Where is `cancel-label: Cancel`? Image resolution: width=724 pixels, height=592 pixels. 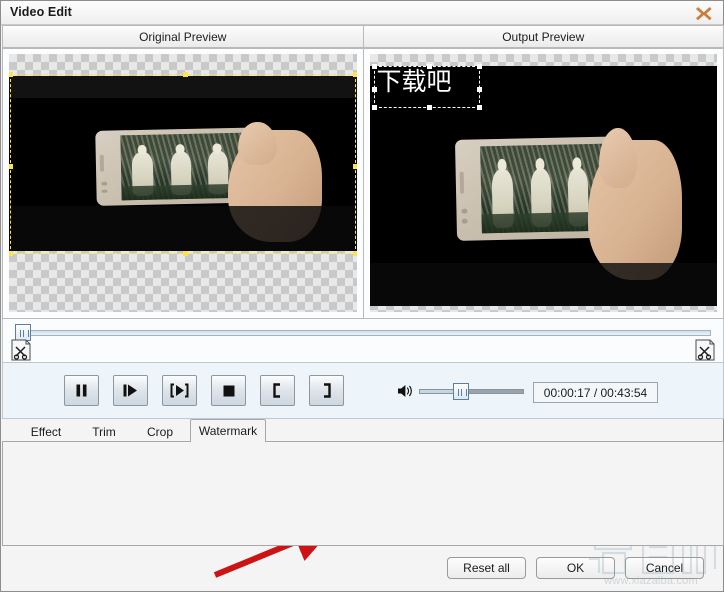
cancel-label: Cancel is located at coordinates (664, 568).